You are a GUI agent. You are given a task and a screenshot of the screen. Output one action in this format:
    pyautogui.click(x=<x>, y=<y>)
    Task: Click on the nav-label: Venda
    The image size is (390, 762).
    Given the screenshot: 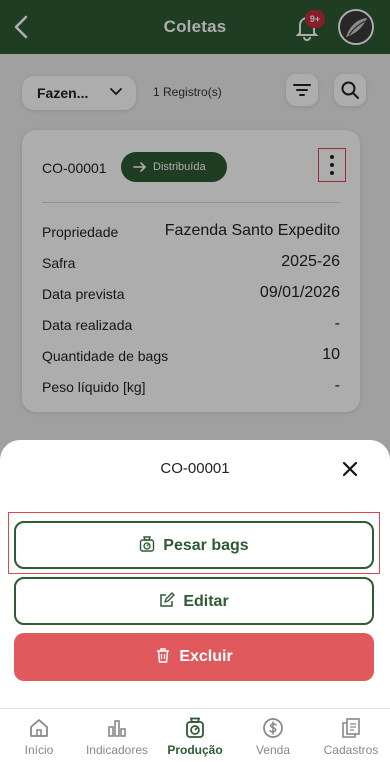 What is the action you would take?
    pyautogui.click(x=273, y=750)
    